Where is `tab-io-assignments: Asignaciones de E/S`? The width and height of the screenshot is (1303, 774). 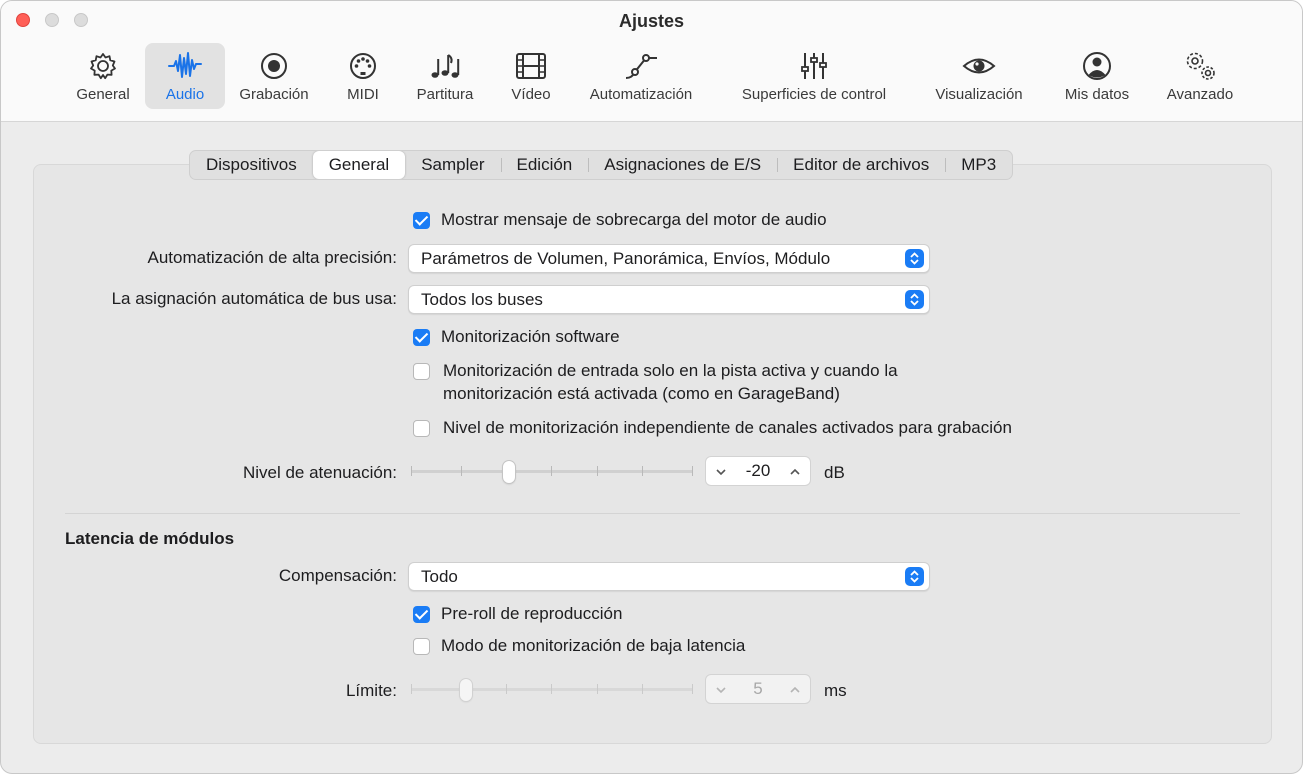
tab-io-assignments: Asignaciones de E/S is located at coordinates (682, 165).